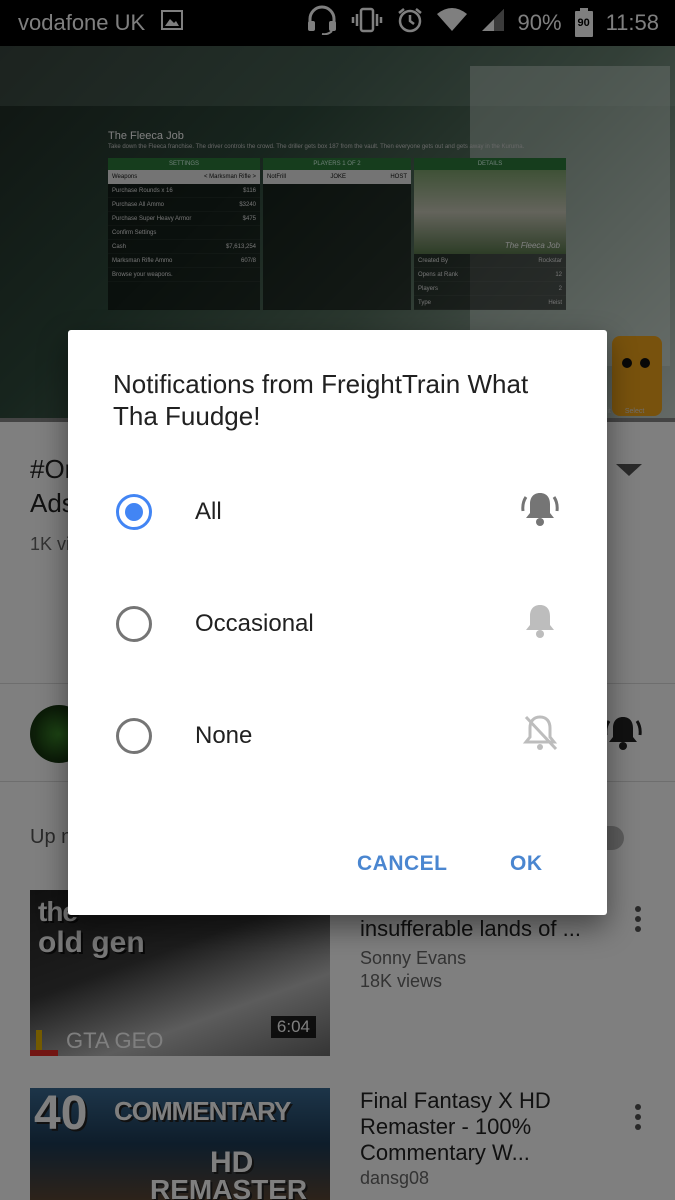 The width and height of the screenshot is (675, 1200). I want to click on option-none: None, so click(337, 736).